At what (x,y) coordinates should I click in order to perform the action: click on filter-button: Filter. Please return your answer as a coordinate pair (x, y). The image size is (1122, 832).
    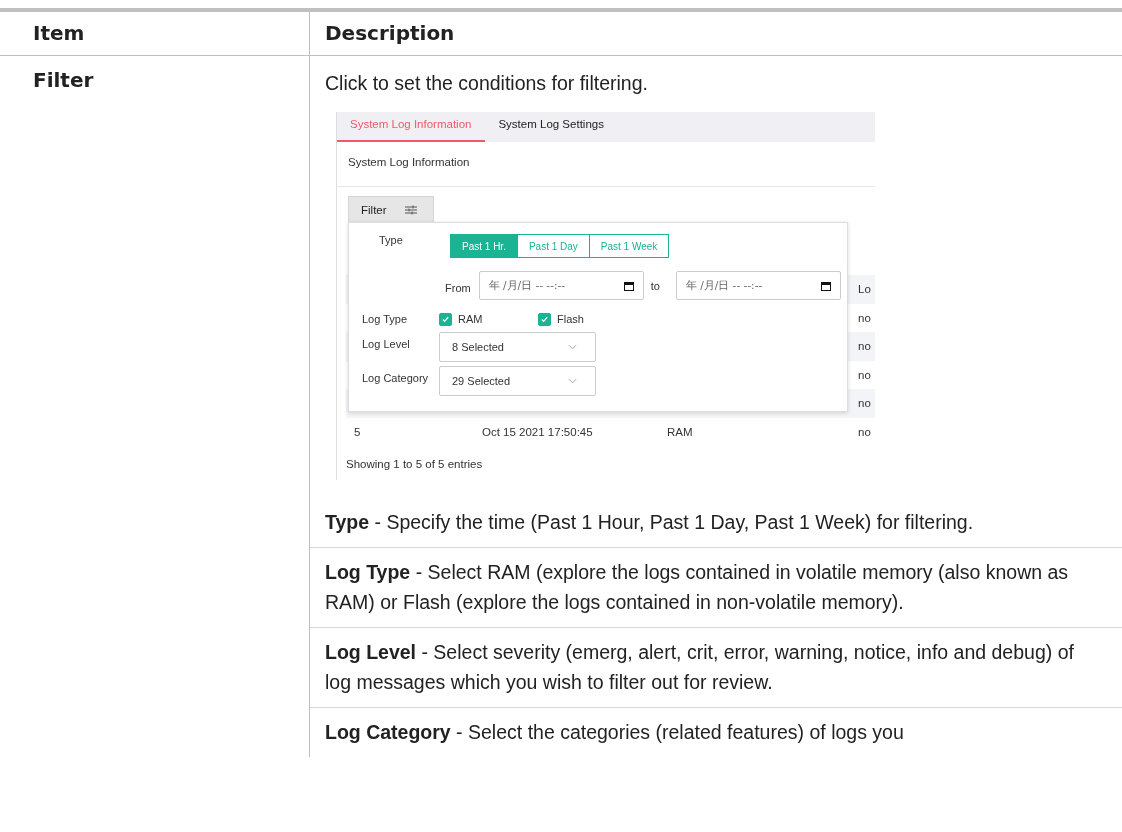
    Looking at the image, I should click on (391, 209).